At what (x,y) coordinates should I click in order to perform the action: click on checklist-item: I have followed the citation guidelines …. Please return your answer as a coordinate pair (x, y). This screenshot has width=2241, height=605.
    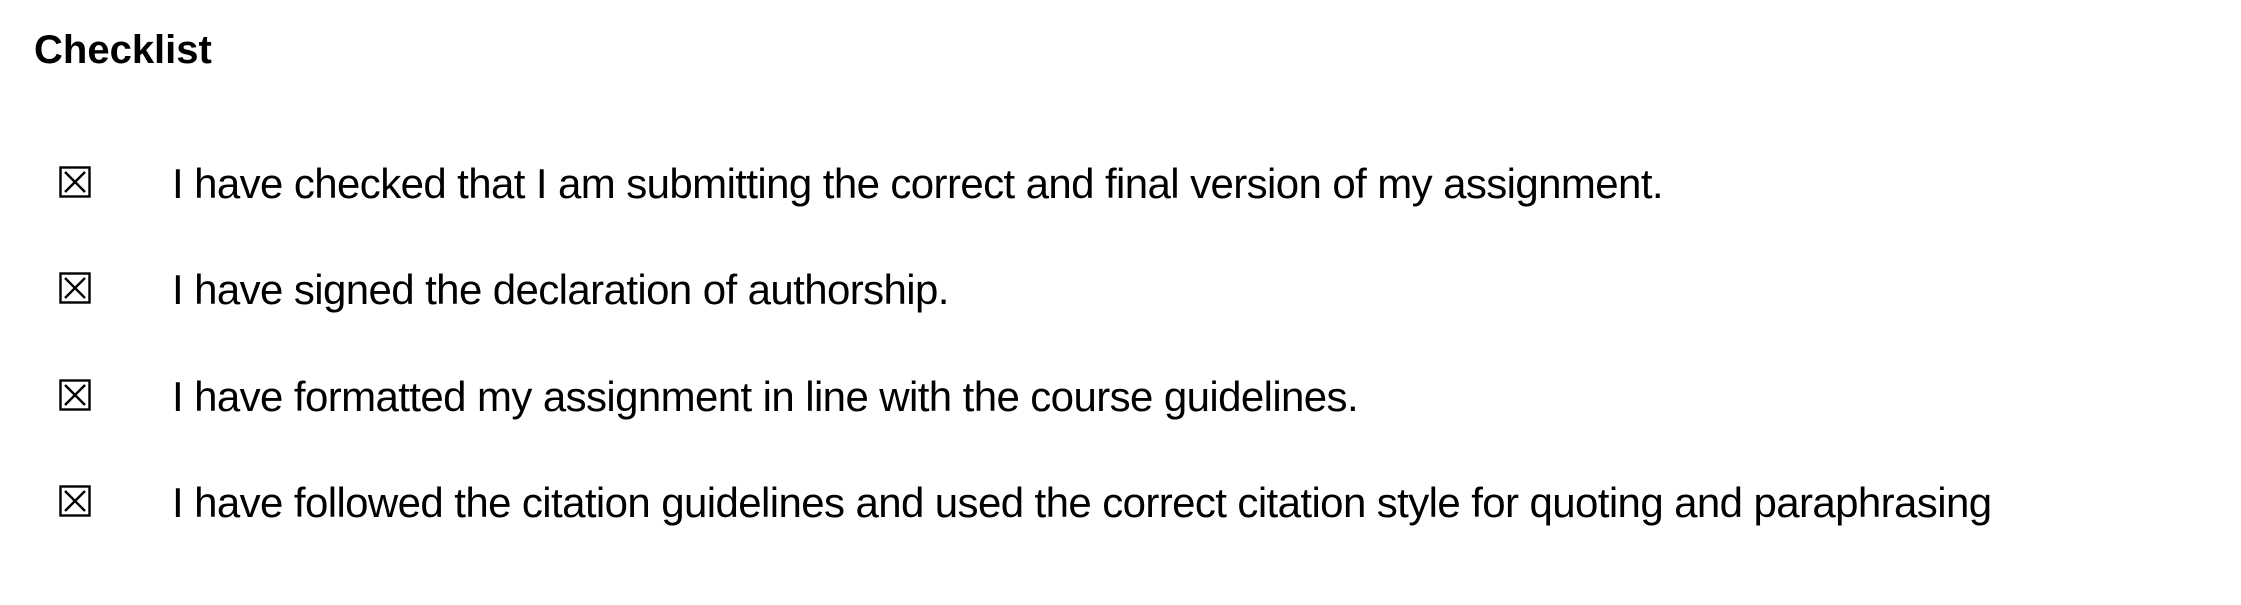
    Looking at the image, I should click on (1120, 503).